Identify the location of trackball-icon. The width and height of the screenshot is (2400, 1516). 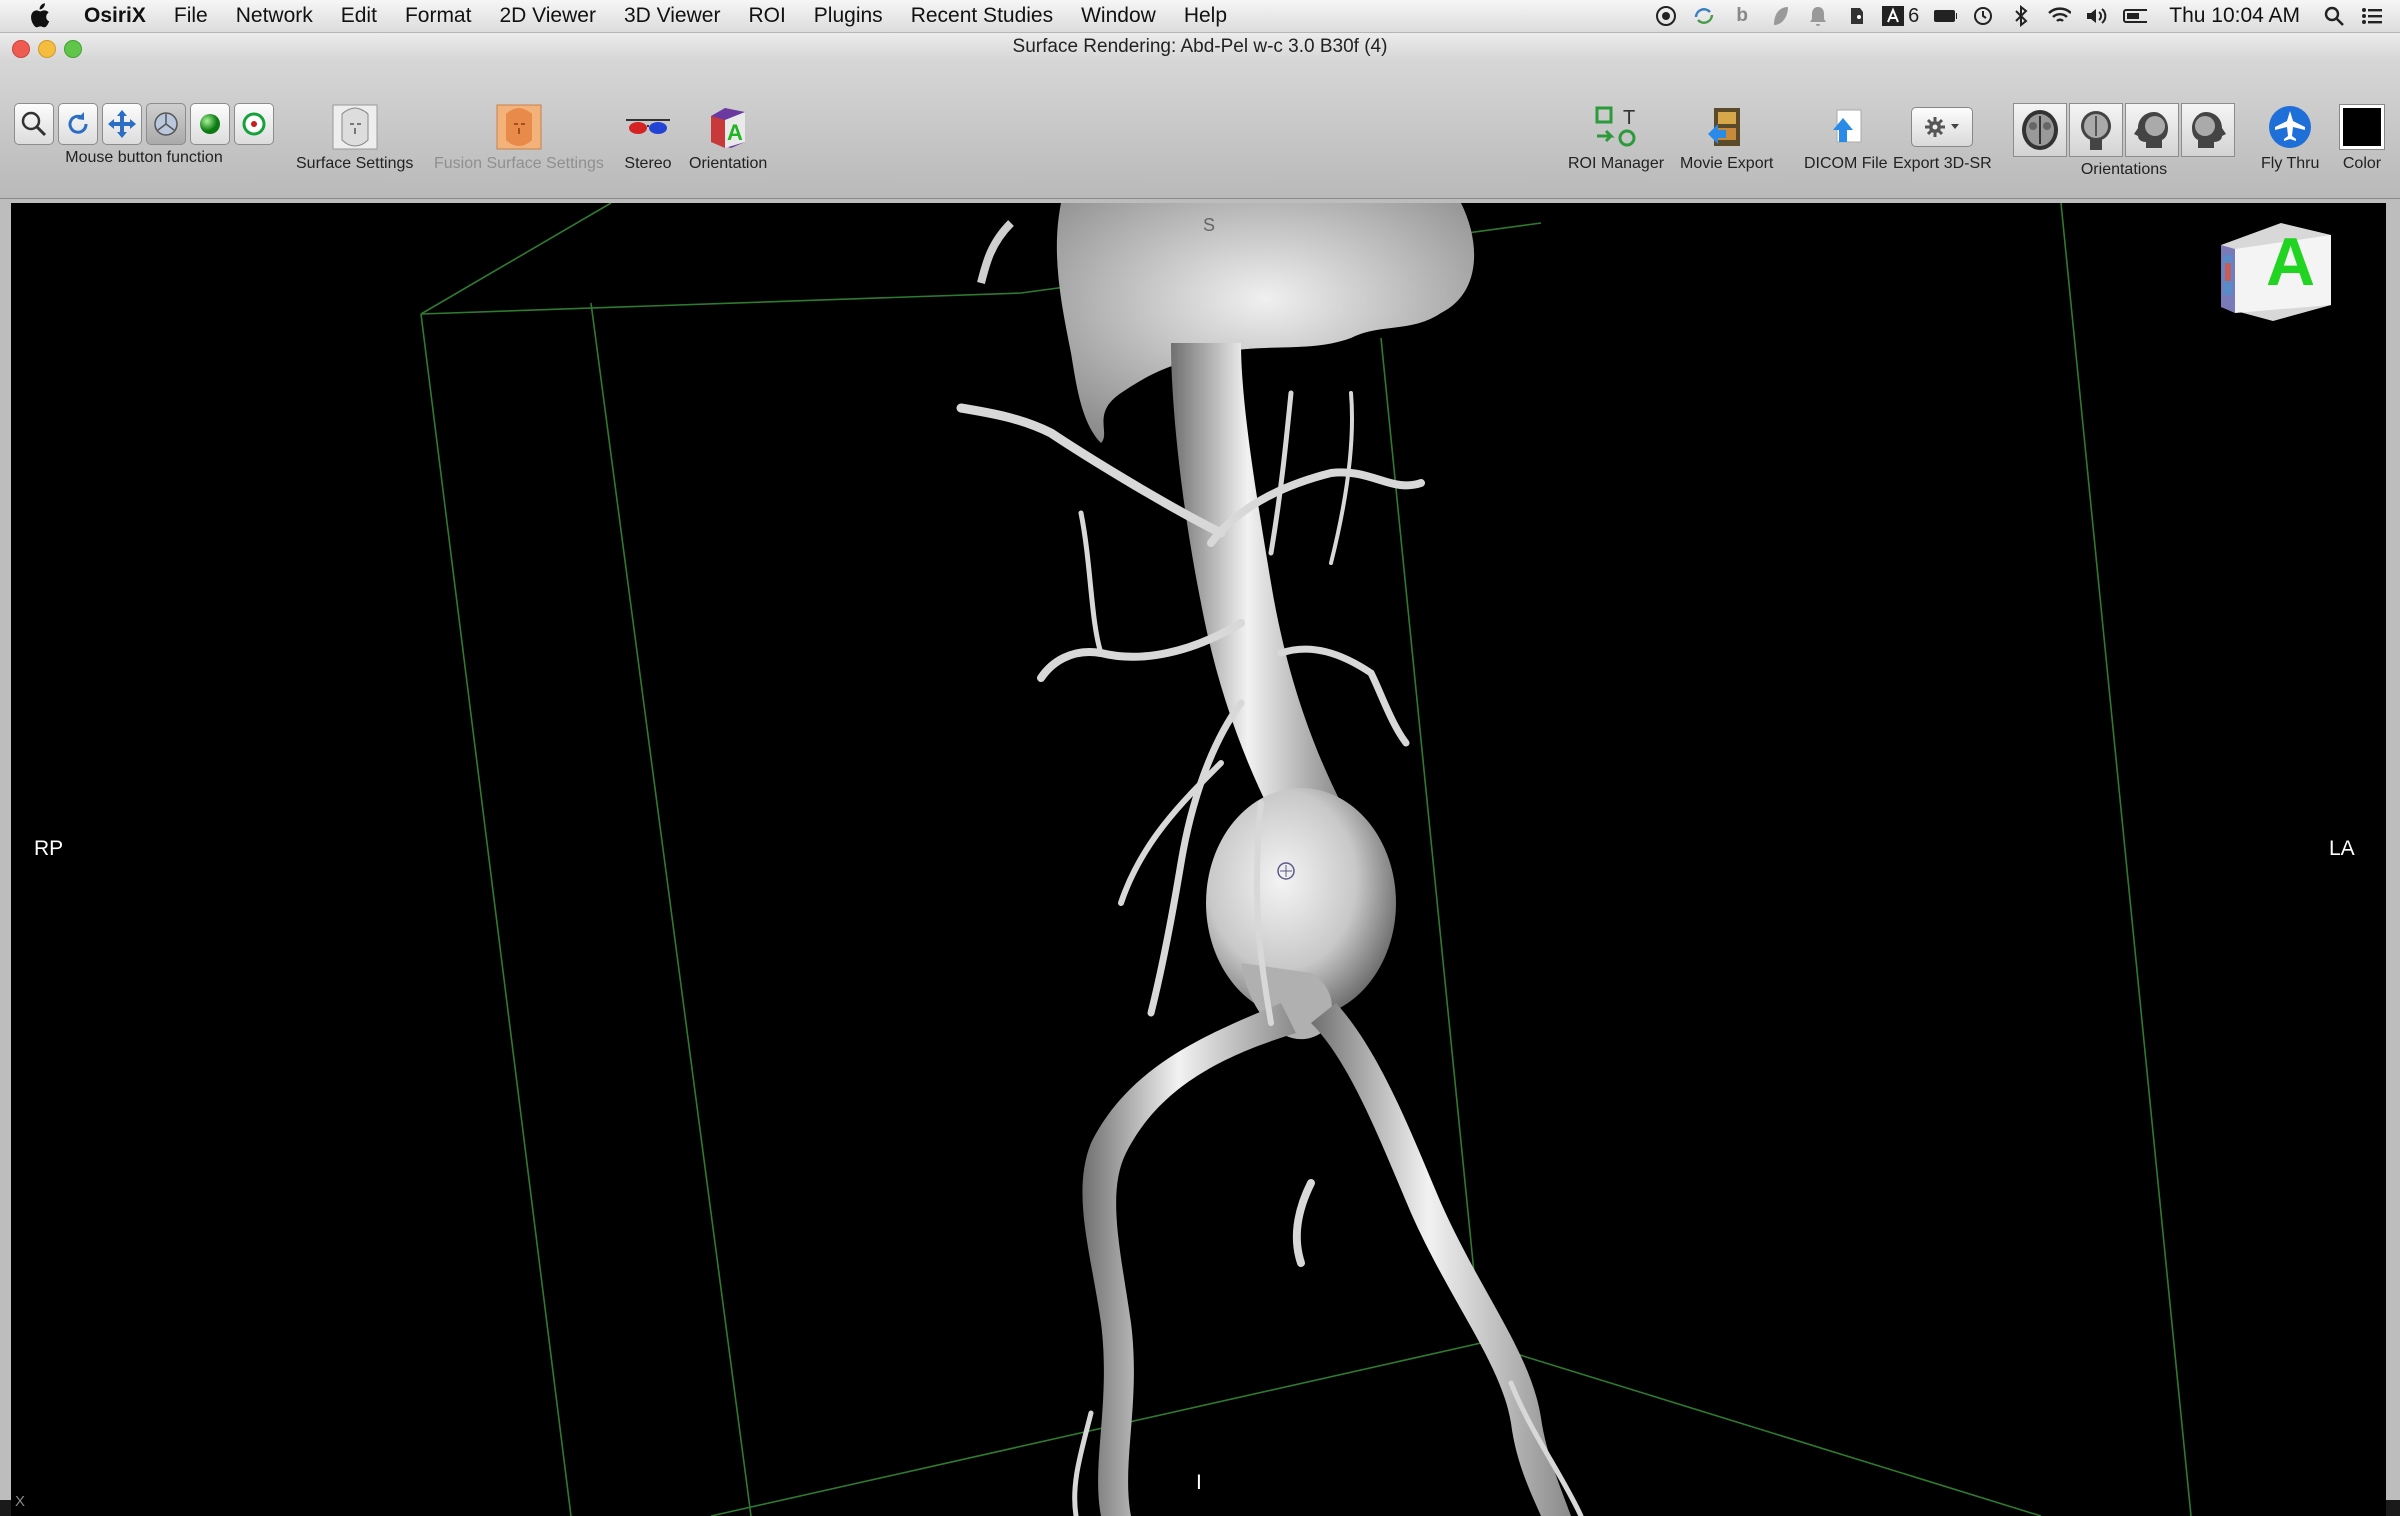
(166, 124).